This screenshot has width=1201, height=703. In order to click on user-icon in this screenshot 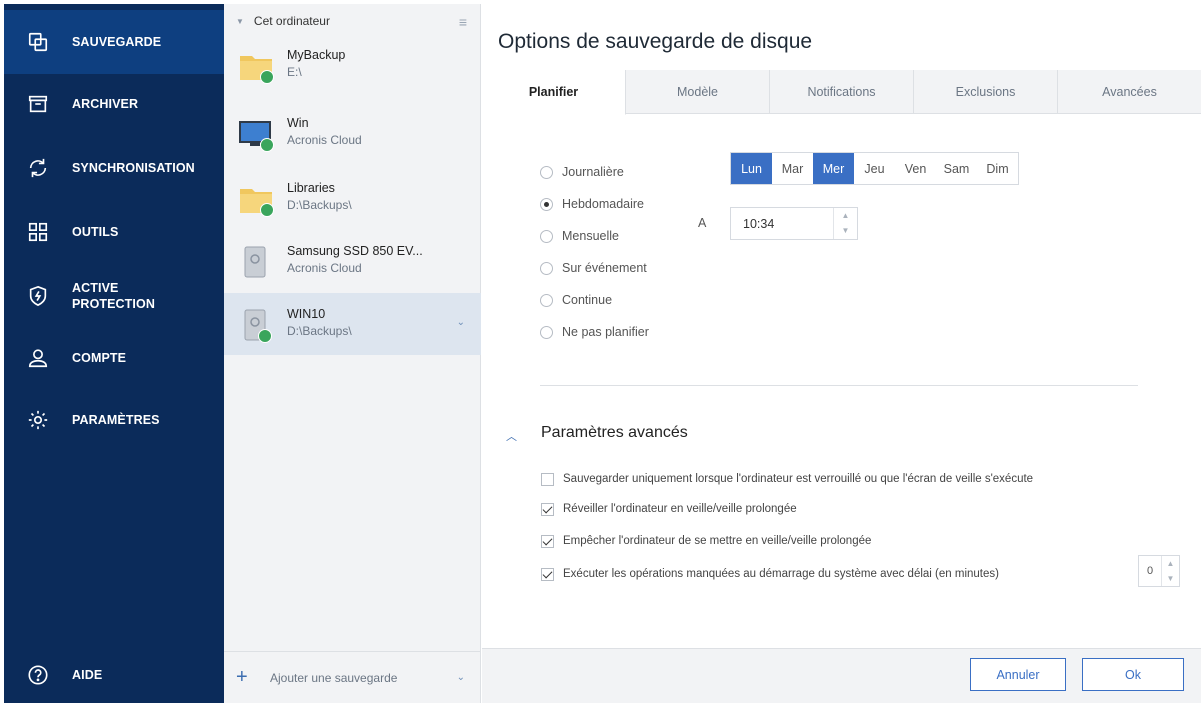, I will do `click(38, 358)`.